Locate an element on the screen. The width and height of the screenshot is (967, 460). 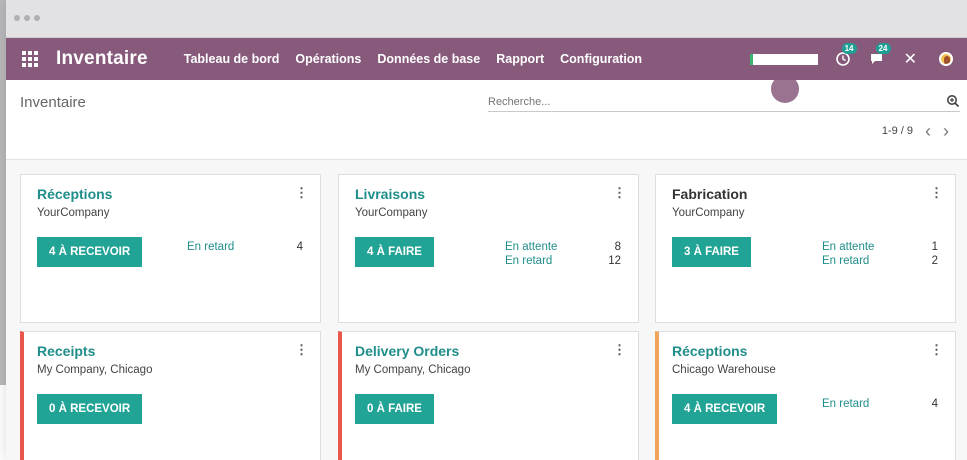
card-company: Chicago Warehouse is located at coordinates (724, 370).